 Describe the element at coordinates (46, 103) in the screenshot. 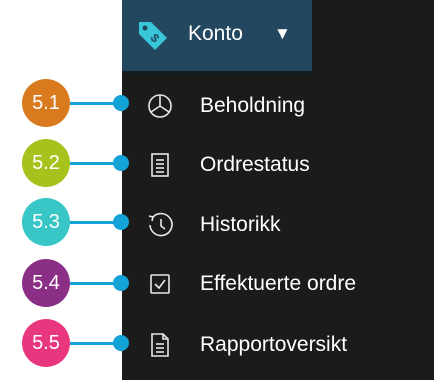

I see `callout-badge: 5.1` at that location.